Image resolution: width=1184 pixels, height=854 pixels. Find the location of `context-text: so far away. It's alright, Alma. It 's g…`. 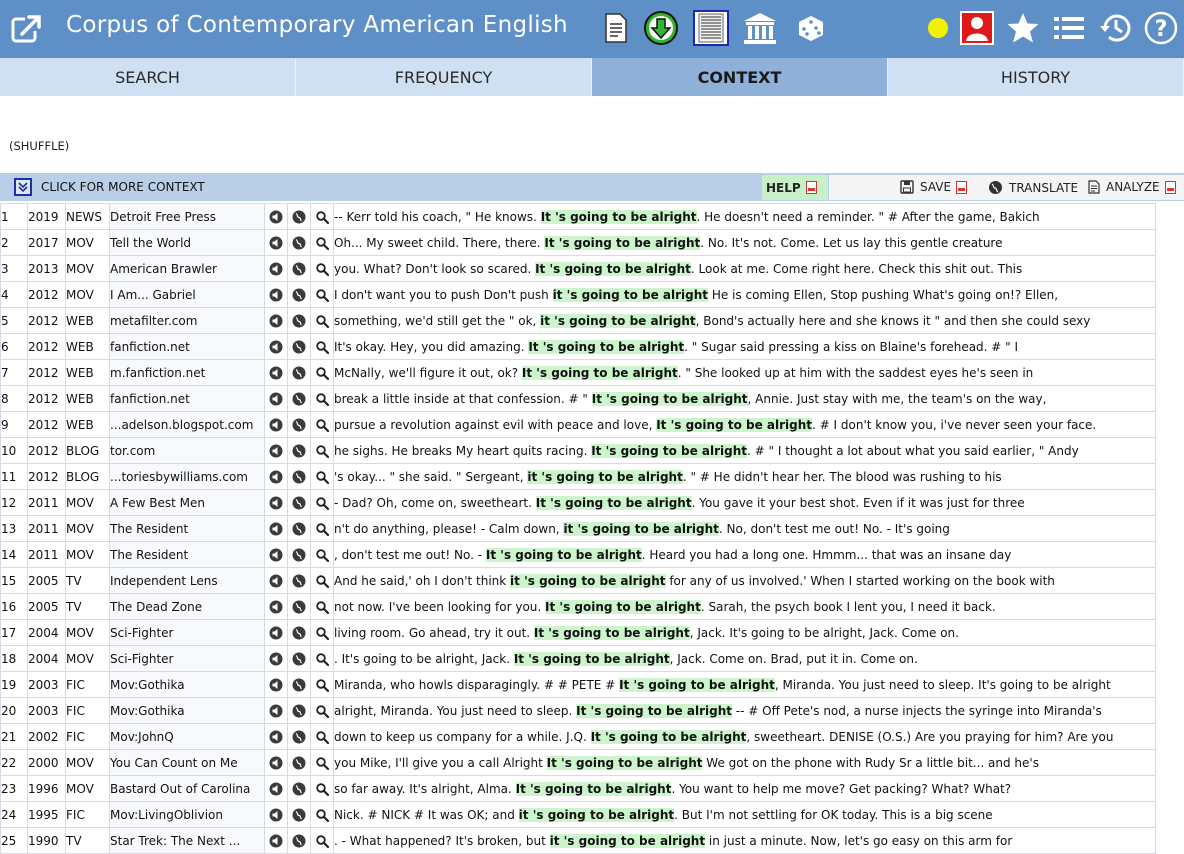

context-text: so far away. It's alright, Alma. It 's g… is located at coordinates (744, 788).